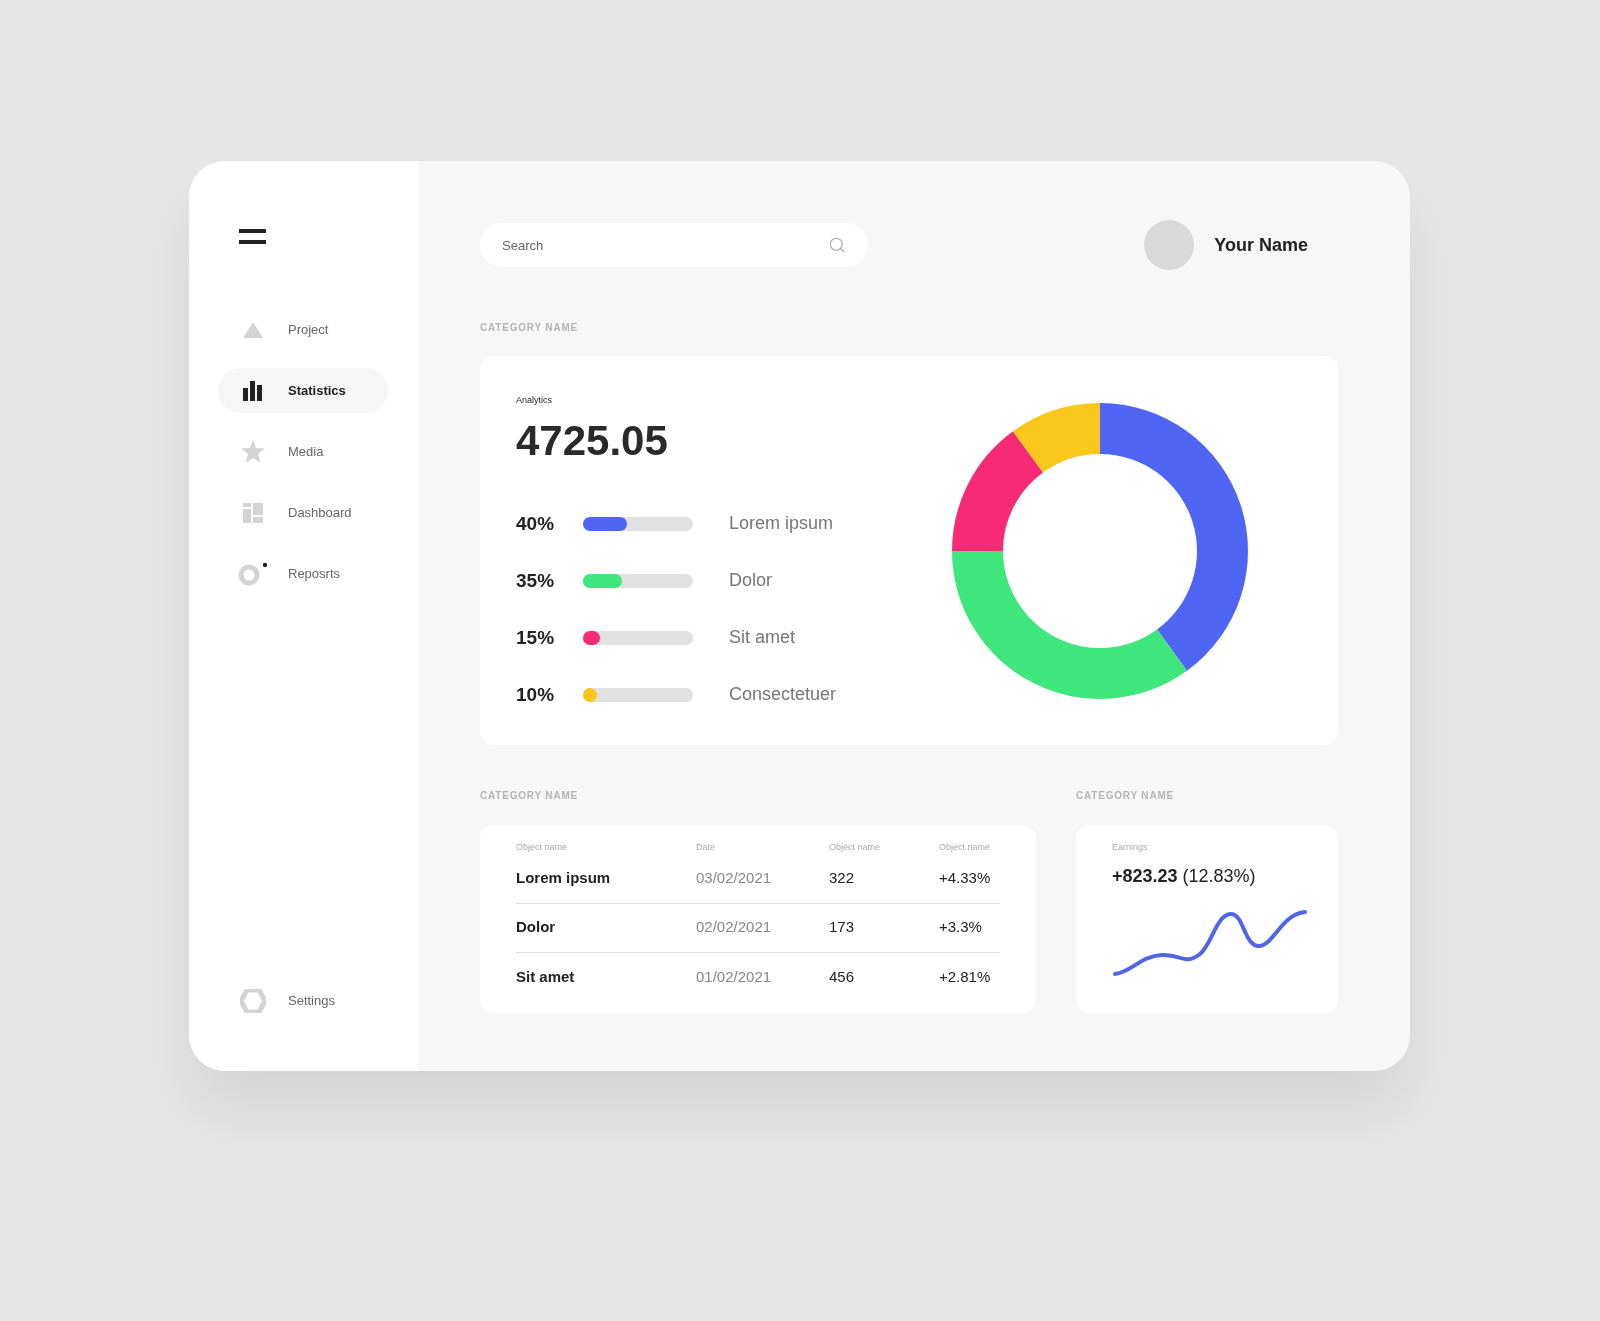 The image size is (1600, 1321). Describe the element at coordinates (253, 451) in the screenshot. I see `star-icon` at that location.